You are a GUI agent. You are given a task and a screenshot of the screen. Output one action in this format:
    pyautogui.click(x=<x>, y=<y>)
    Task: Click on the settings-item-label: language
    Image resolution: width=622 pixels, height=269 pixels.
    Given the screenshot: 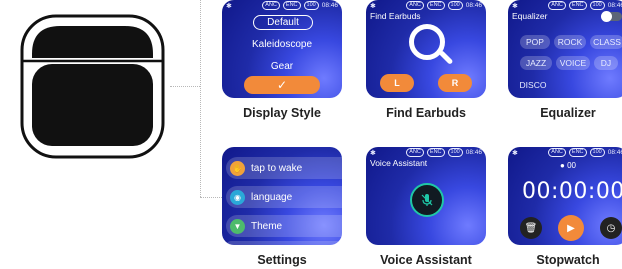 What is the action you would take?
    pyautogui.click(x=272, y=197)
    